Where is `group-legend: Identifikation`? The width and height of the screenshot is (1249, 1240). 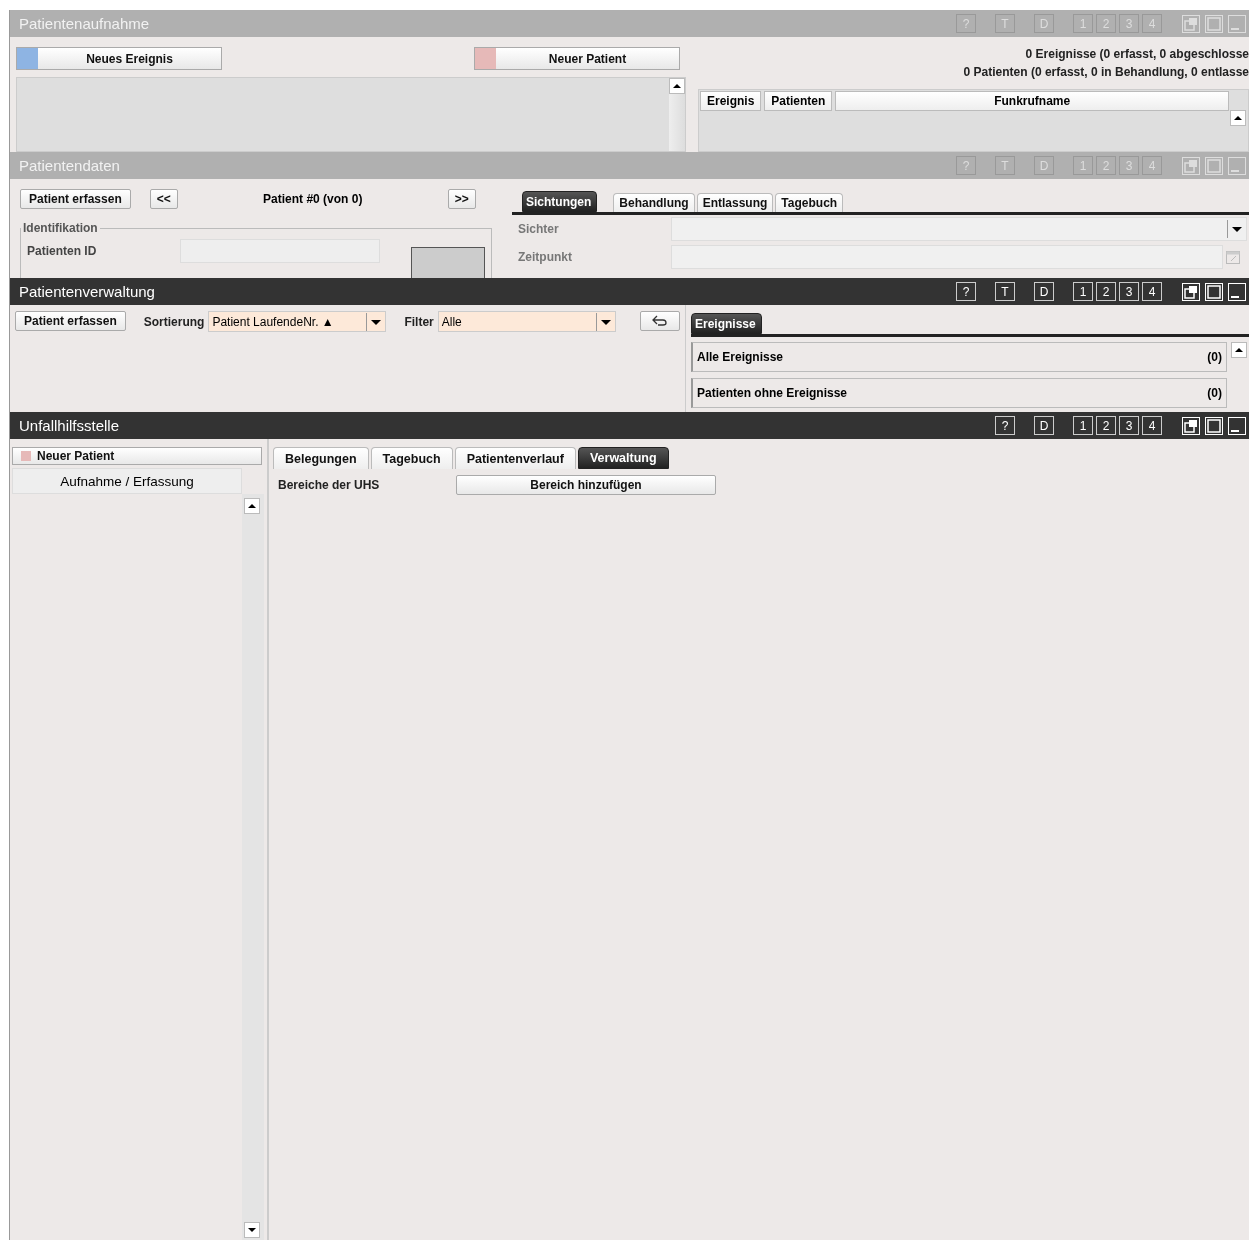 group-legend: Identifikation is located at coordinates (60, 228).